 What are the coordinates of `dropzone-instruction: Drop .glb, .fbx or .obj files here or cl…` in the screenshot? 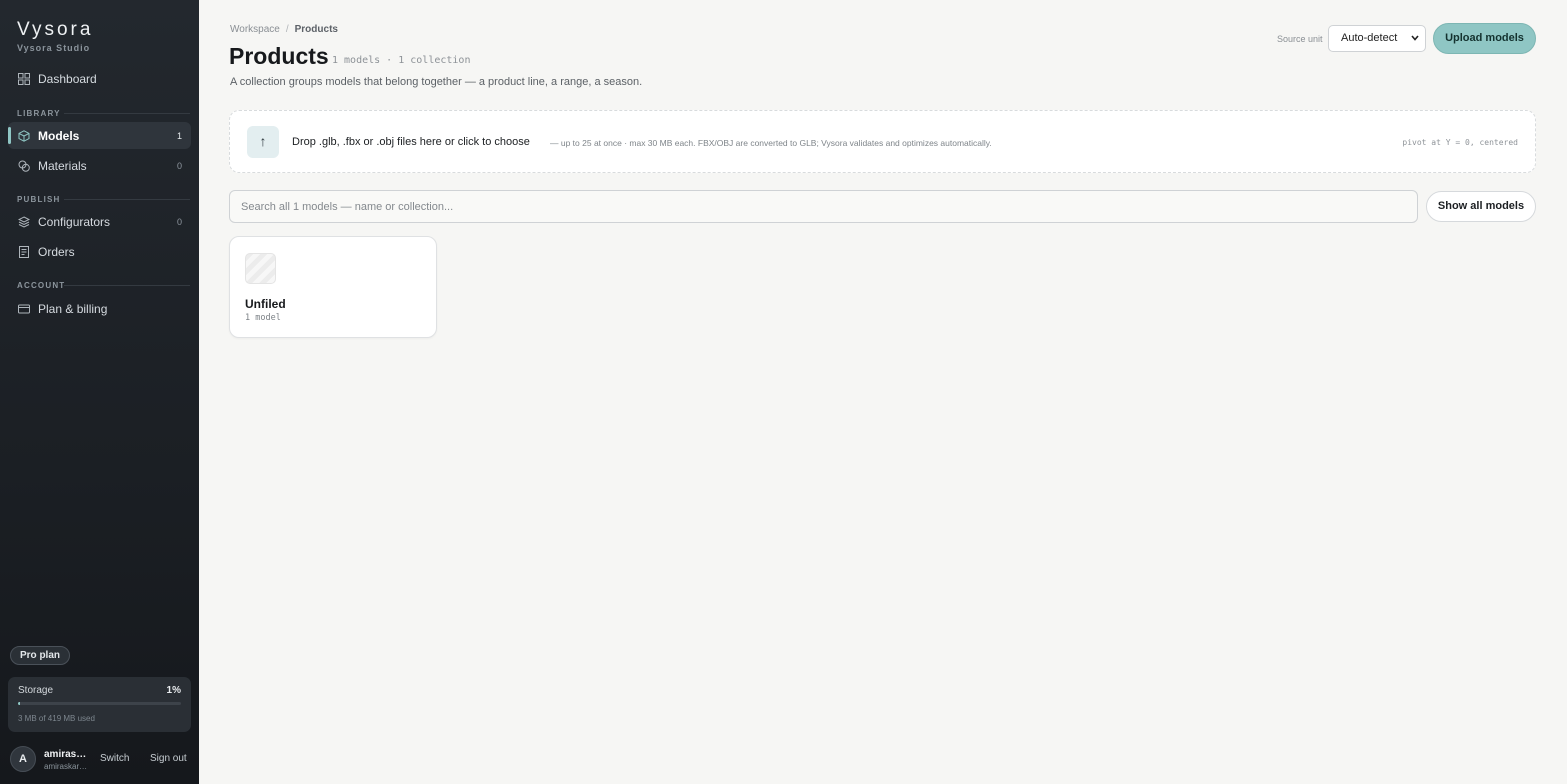 It's located at (411, 142).